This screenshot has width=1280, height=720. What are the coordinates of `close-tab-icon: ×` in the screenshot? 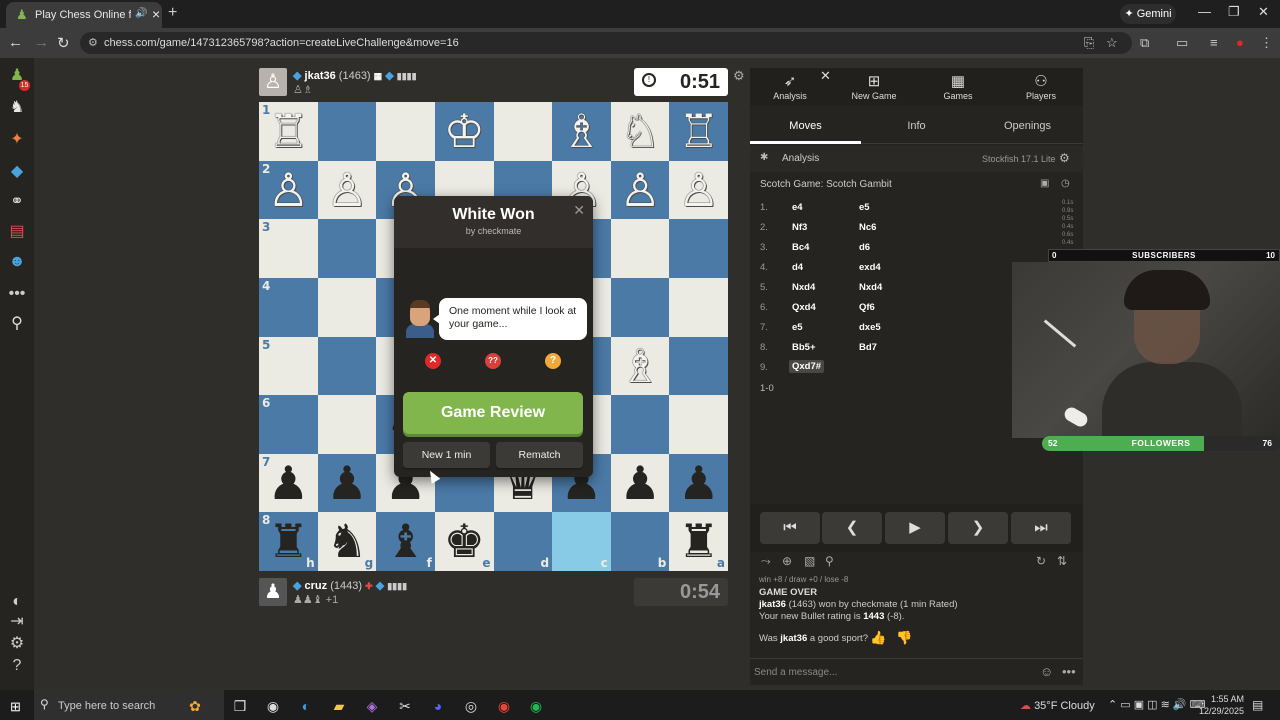 It's located at (156, 14).